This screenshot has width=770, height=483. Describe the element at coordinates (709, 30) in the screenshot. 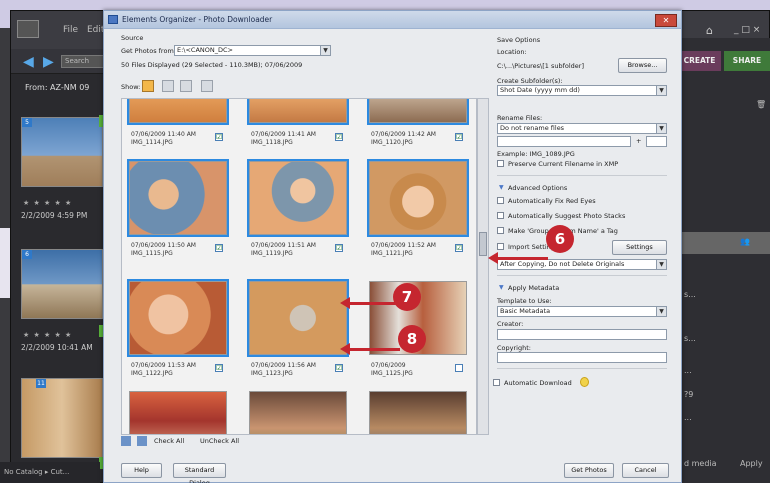

I see `home-icon: ⌂` at that location.